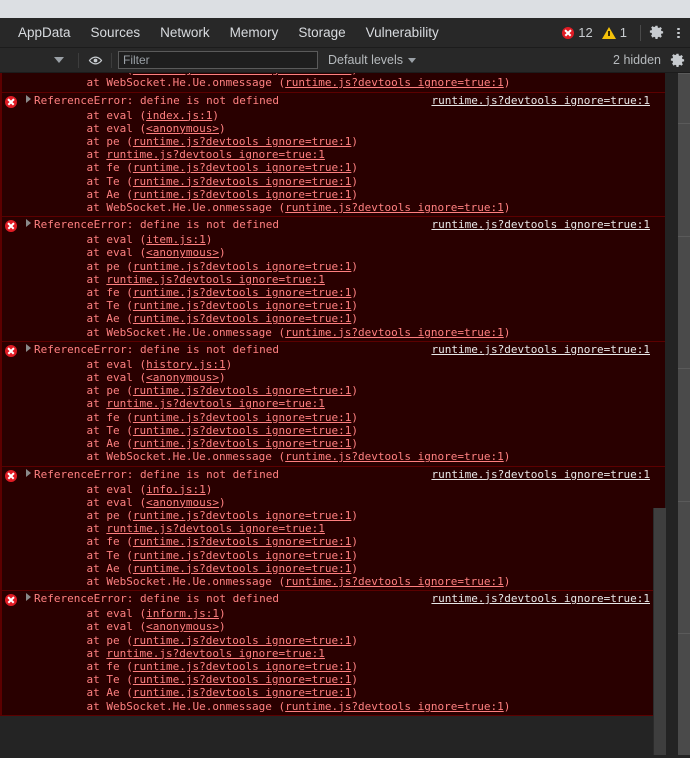 Image resolution: width=690 pixels, height=758 pixels. Describe the element at coordinates (218, 60) in the screenshot. I see `filter-input` at that location.